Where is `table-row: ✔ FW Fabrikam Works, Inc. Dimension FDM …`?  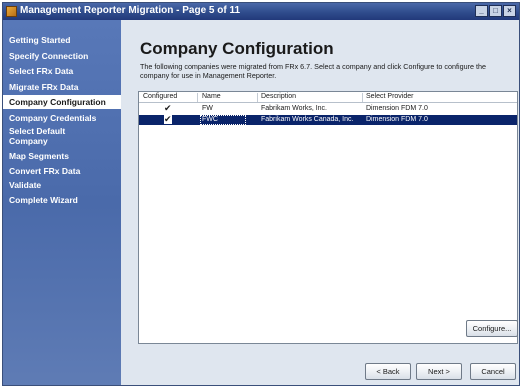
table-row: ✔ FW Fabrikam Works, Inc. Dimension FDM … is located at coordinates (328, 109).